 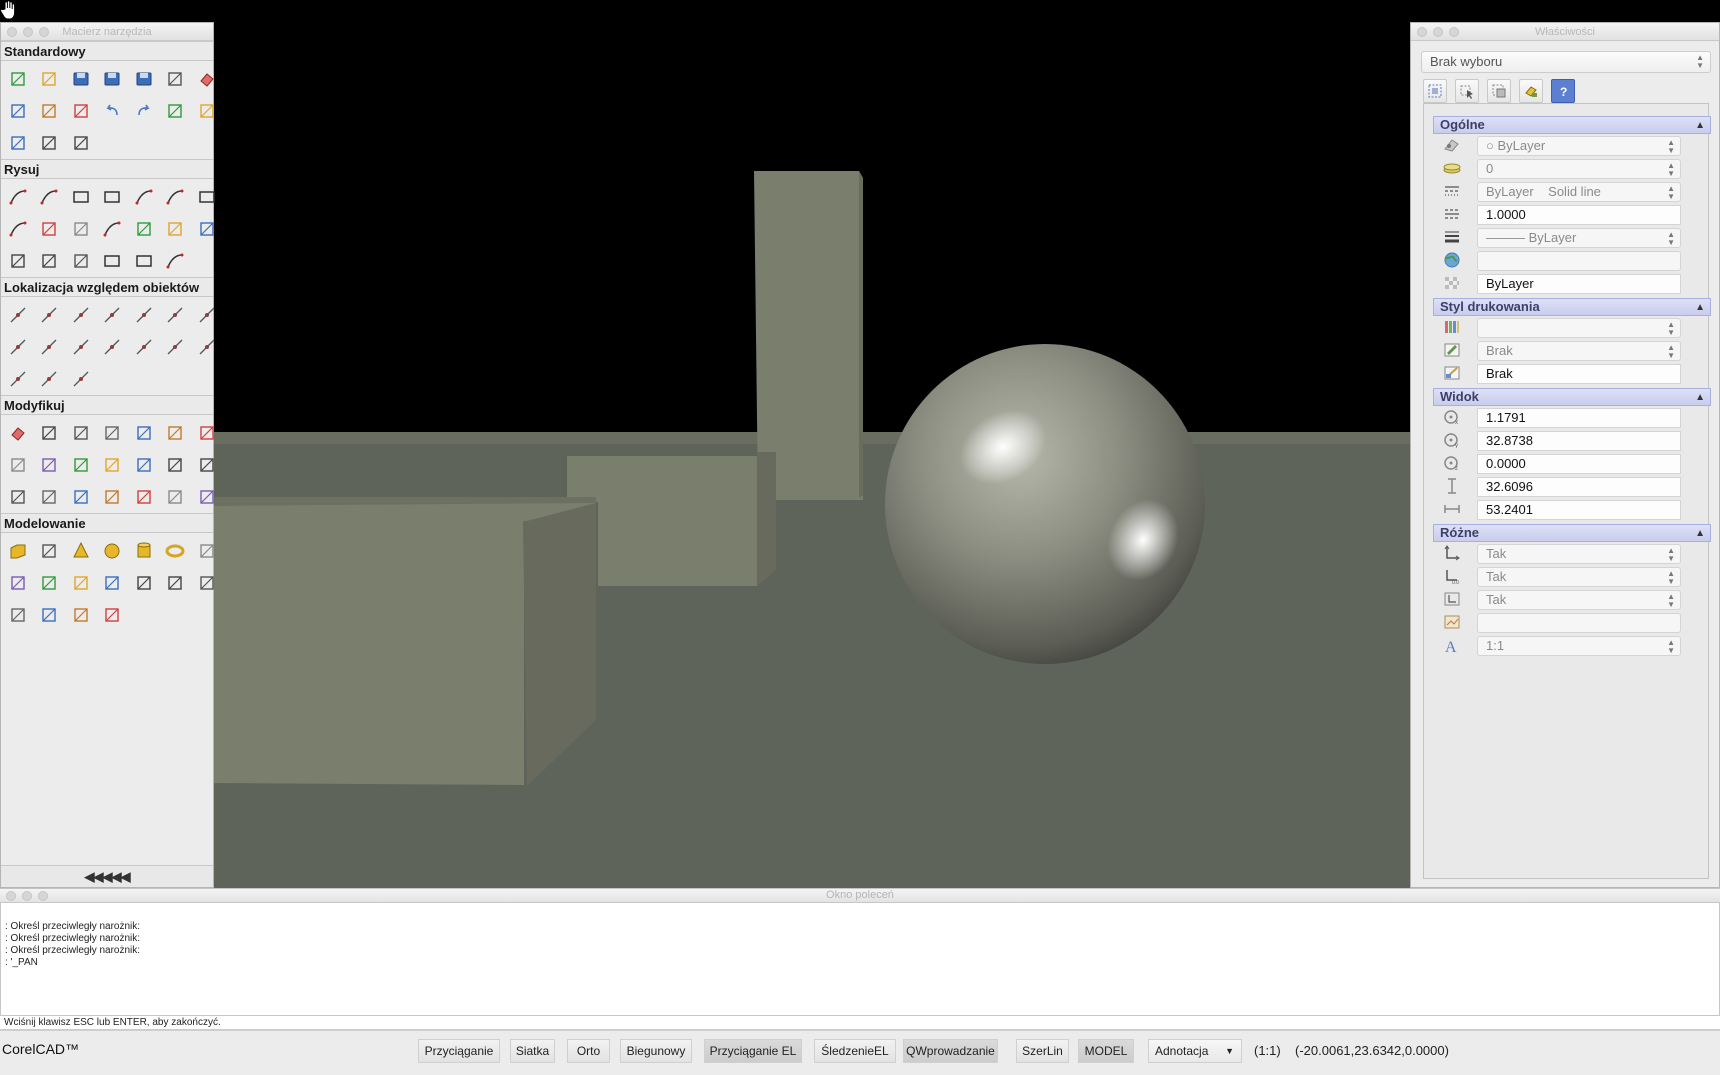 What do you see at coordinates (175, 79) in the screenshot?
I see `preview-tool-button` at bounding box center [175, 79].